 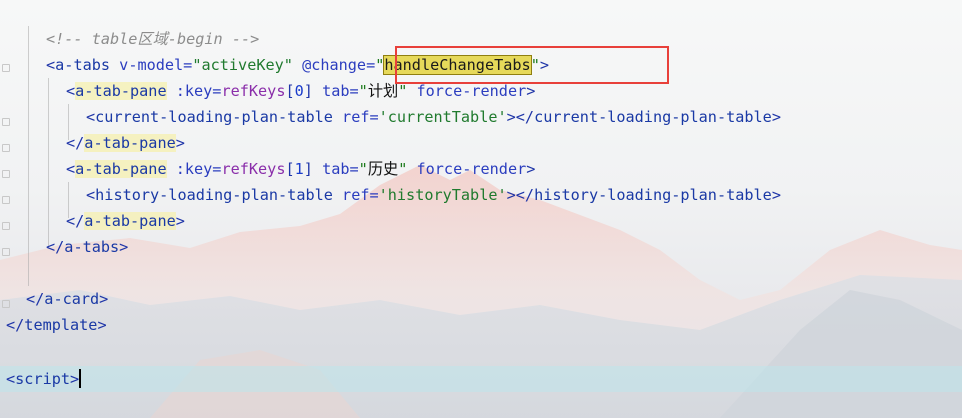 I want to click on attribute-name: v-model=, so click(x=151, y=65).